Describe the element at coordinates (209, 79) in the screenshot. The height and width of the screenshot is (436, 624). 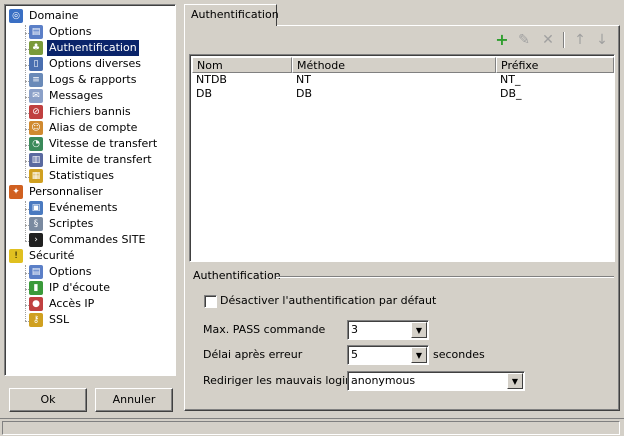
I see `table-cell: NTDB` at that location.